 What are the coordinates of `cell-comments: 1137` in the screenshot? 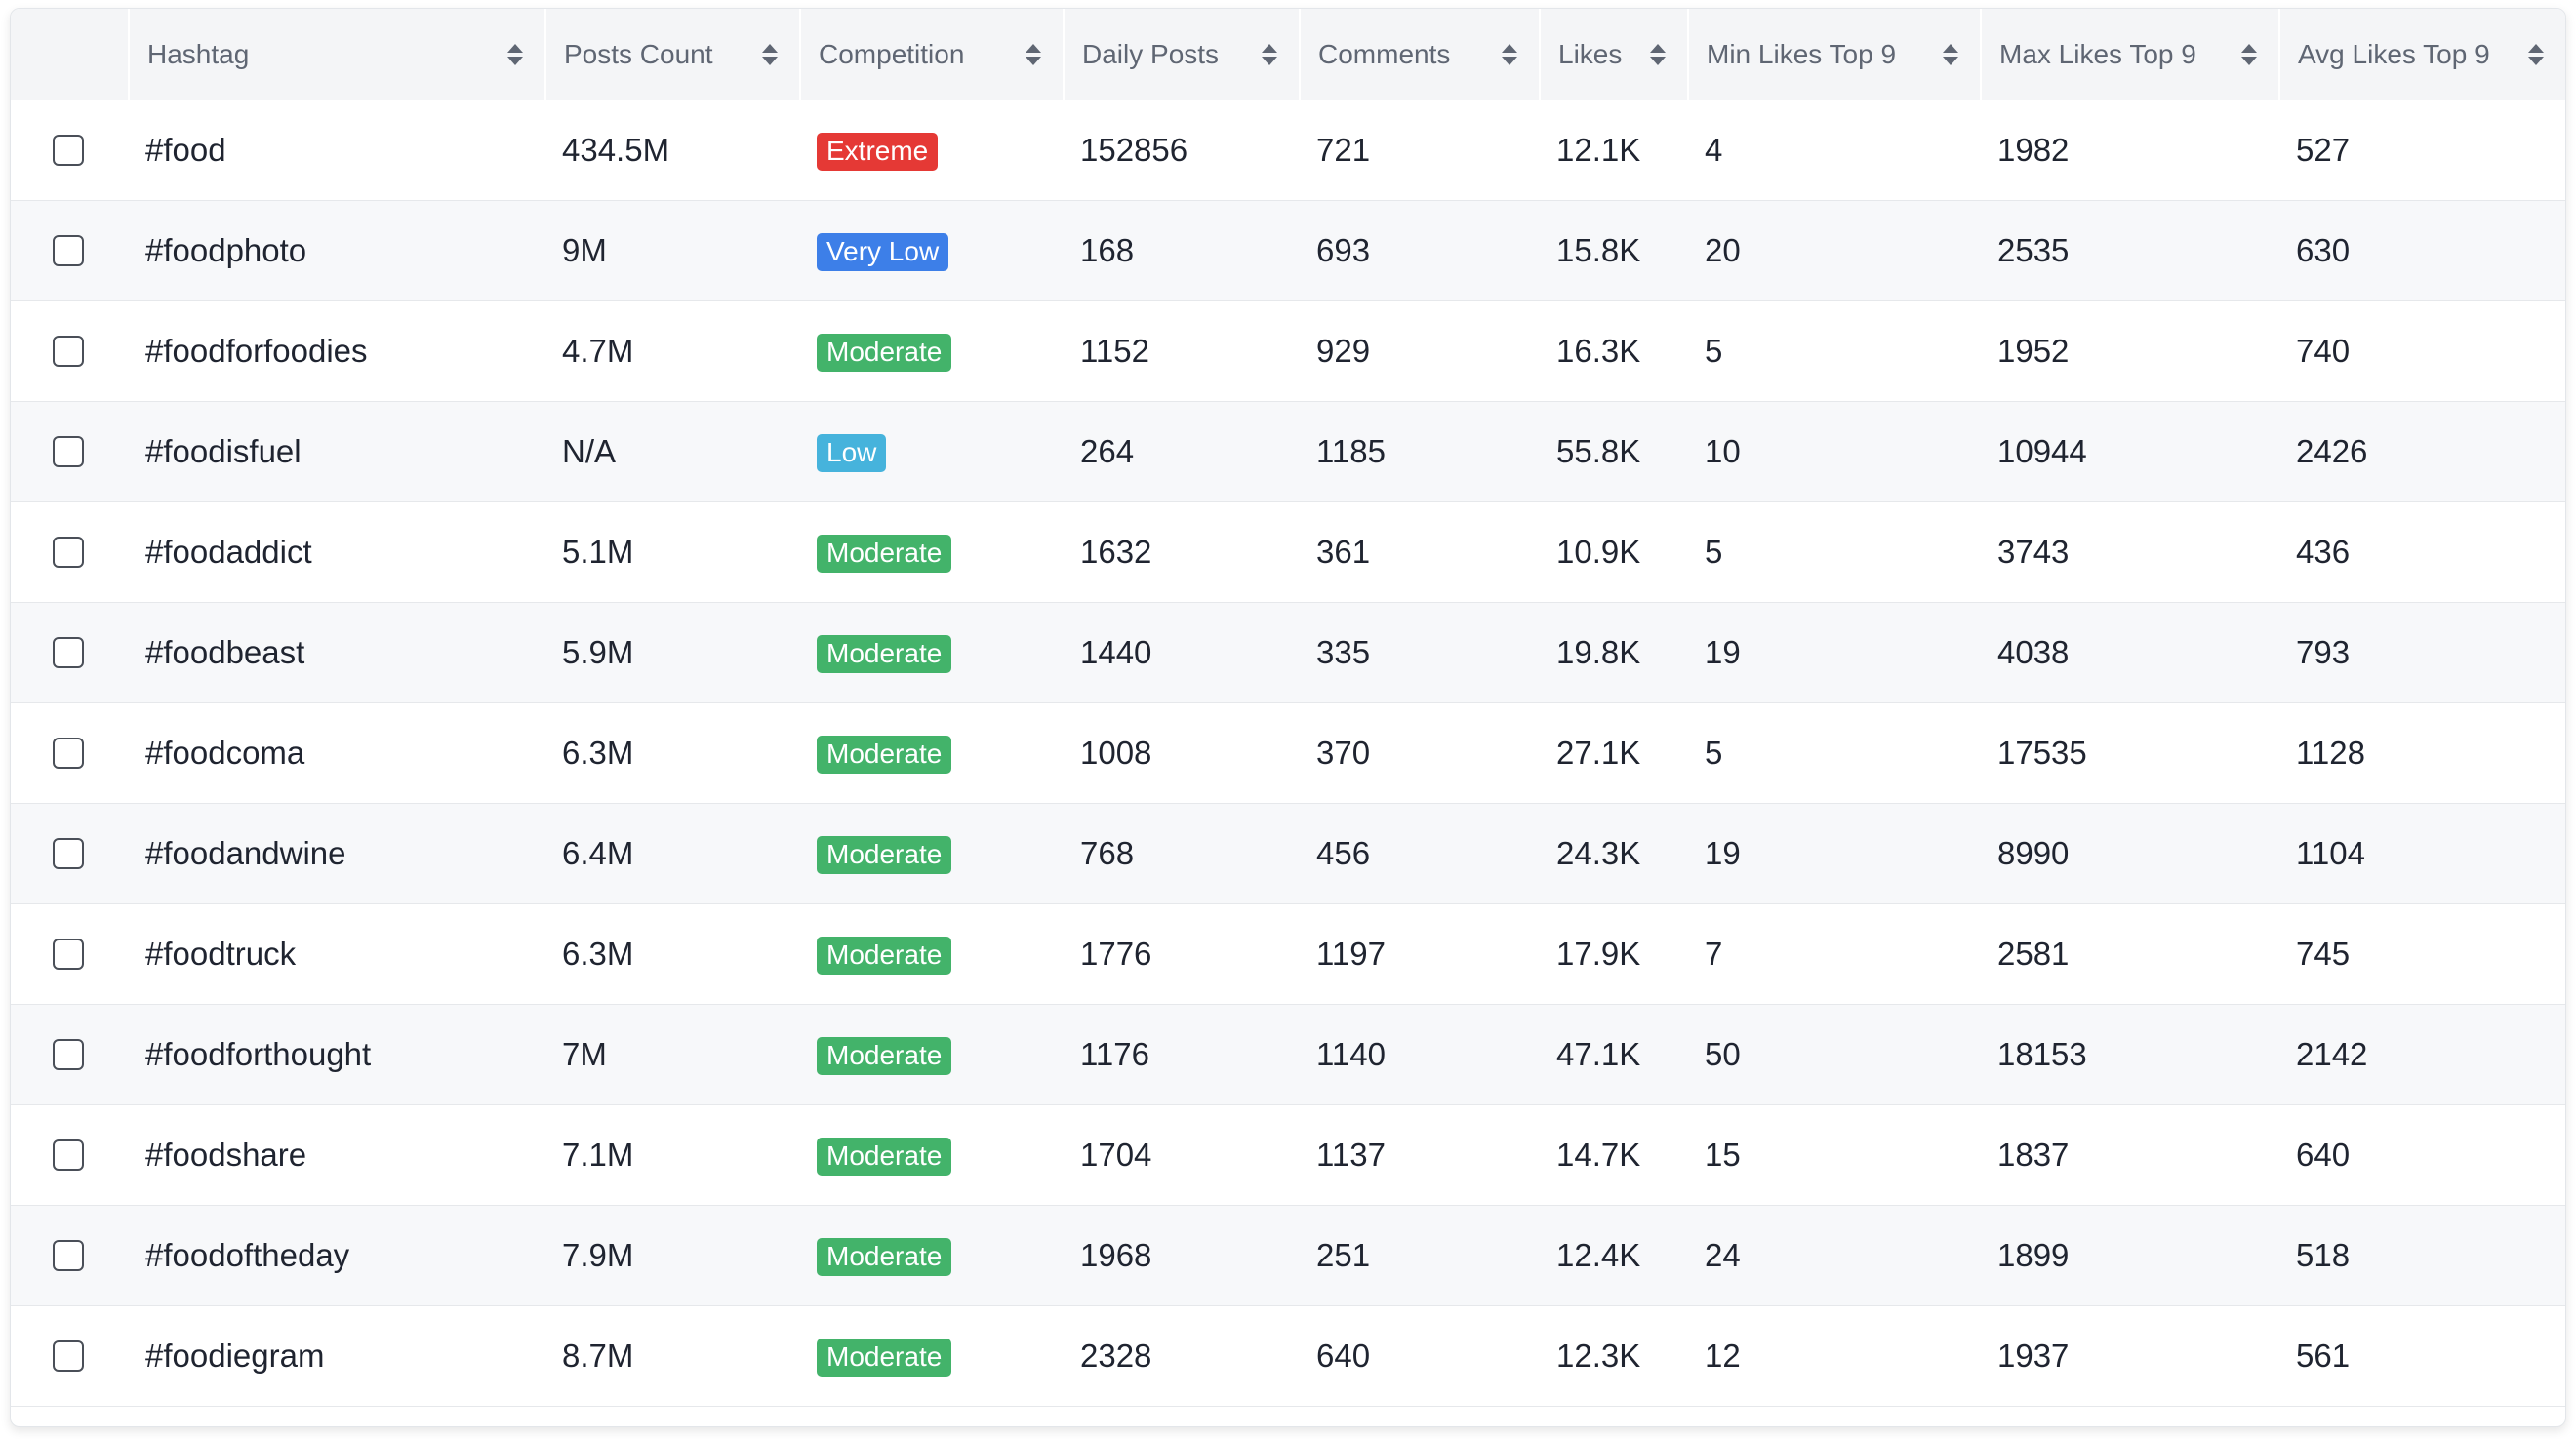 It's located at (1351, 1155).